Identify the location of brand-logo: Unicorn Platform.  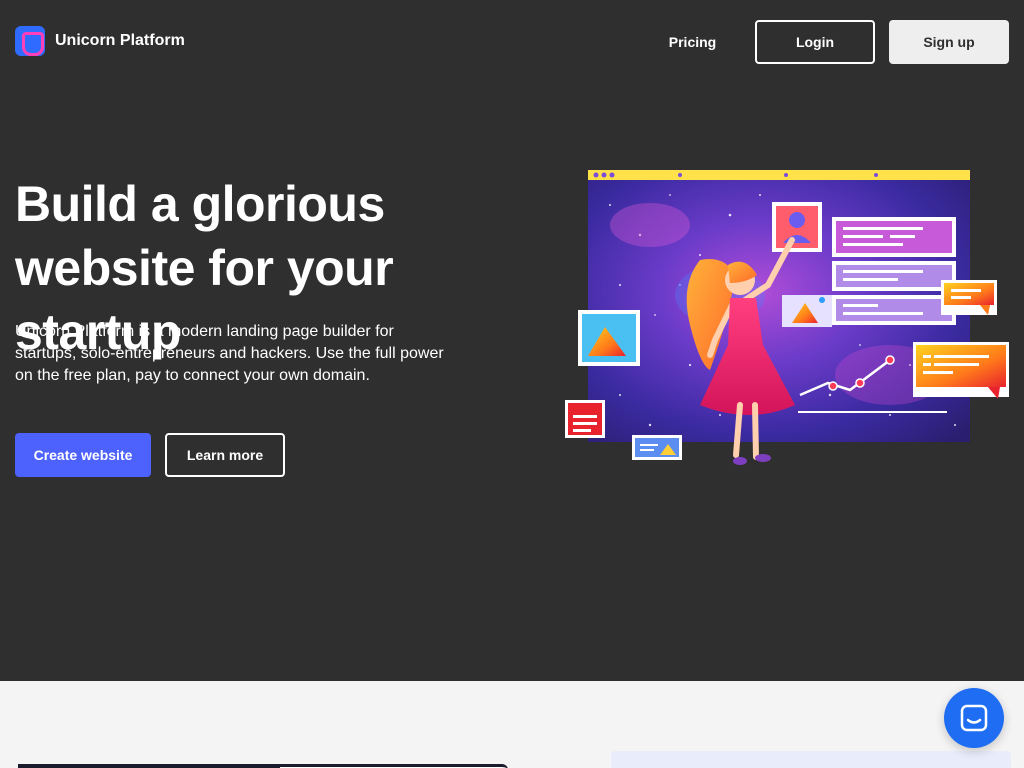
(100, 41).